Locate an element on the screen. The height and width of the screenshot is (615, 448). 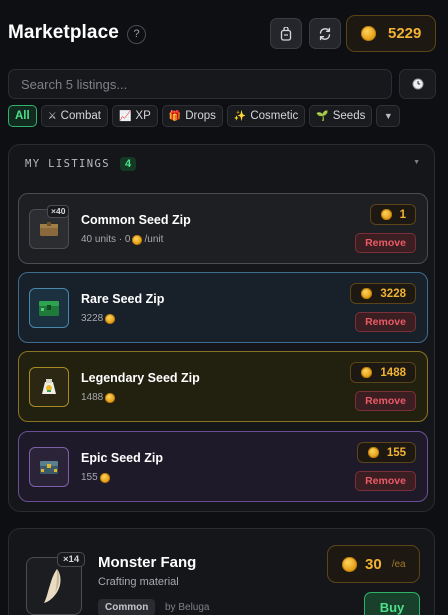
coin-balance: 5229 is located at coordinates (391, 33).